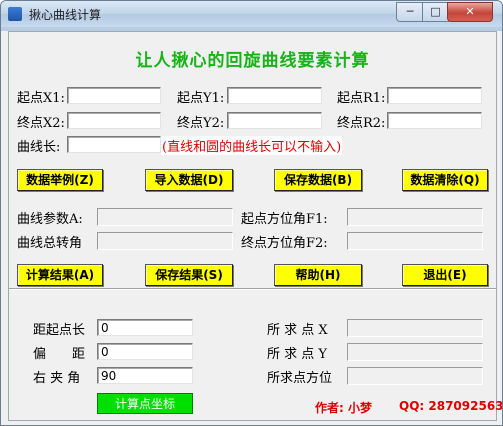 The image size is (503, 426). What do you see at coordinates (318, 180) in the screenshot?
I see `save-data-button: 保存数据(B)` at bounding box center [318, 180].